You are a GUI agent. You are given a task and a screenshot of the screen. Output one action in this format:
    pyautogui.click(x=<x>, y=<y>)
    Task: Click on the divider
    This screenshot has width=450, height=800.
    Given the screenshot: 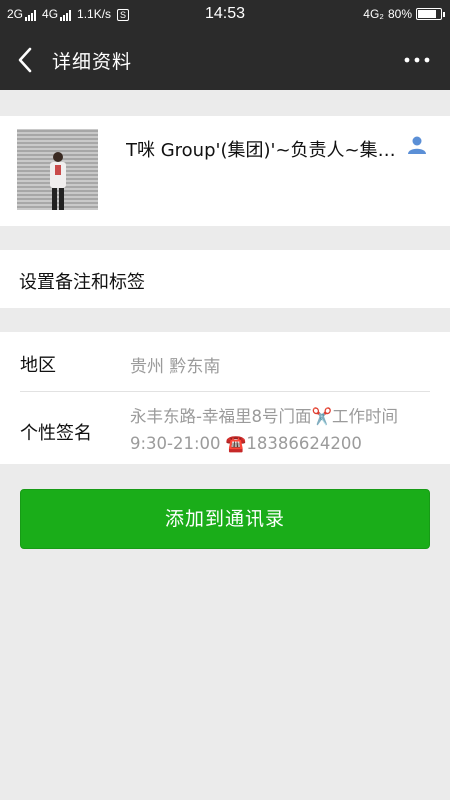 What is the action you would take?
    pyautogui.click(x=225, y=391)
    